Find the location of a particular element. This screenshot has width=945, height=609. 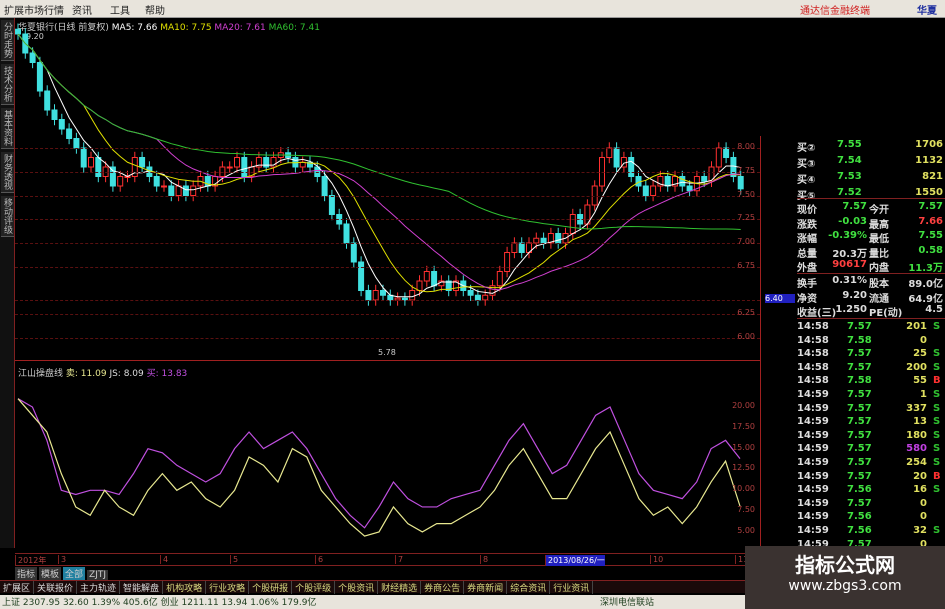

tick-row: 14:59 7.57 180 S is located at coordinates (870, 437).